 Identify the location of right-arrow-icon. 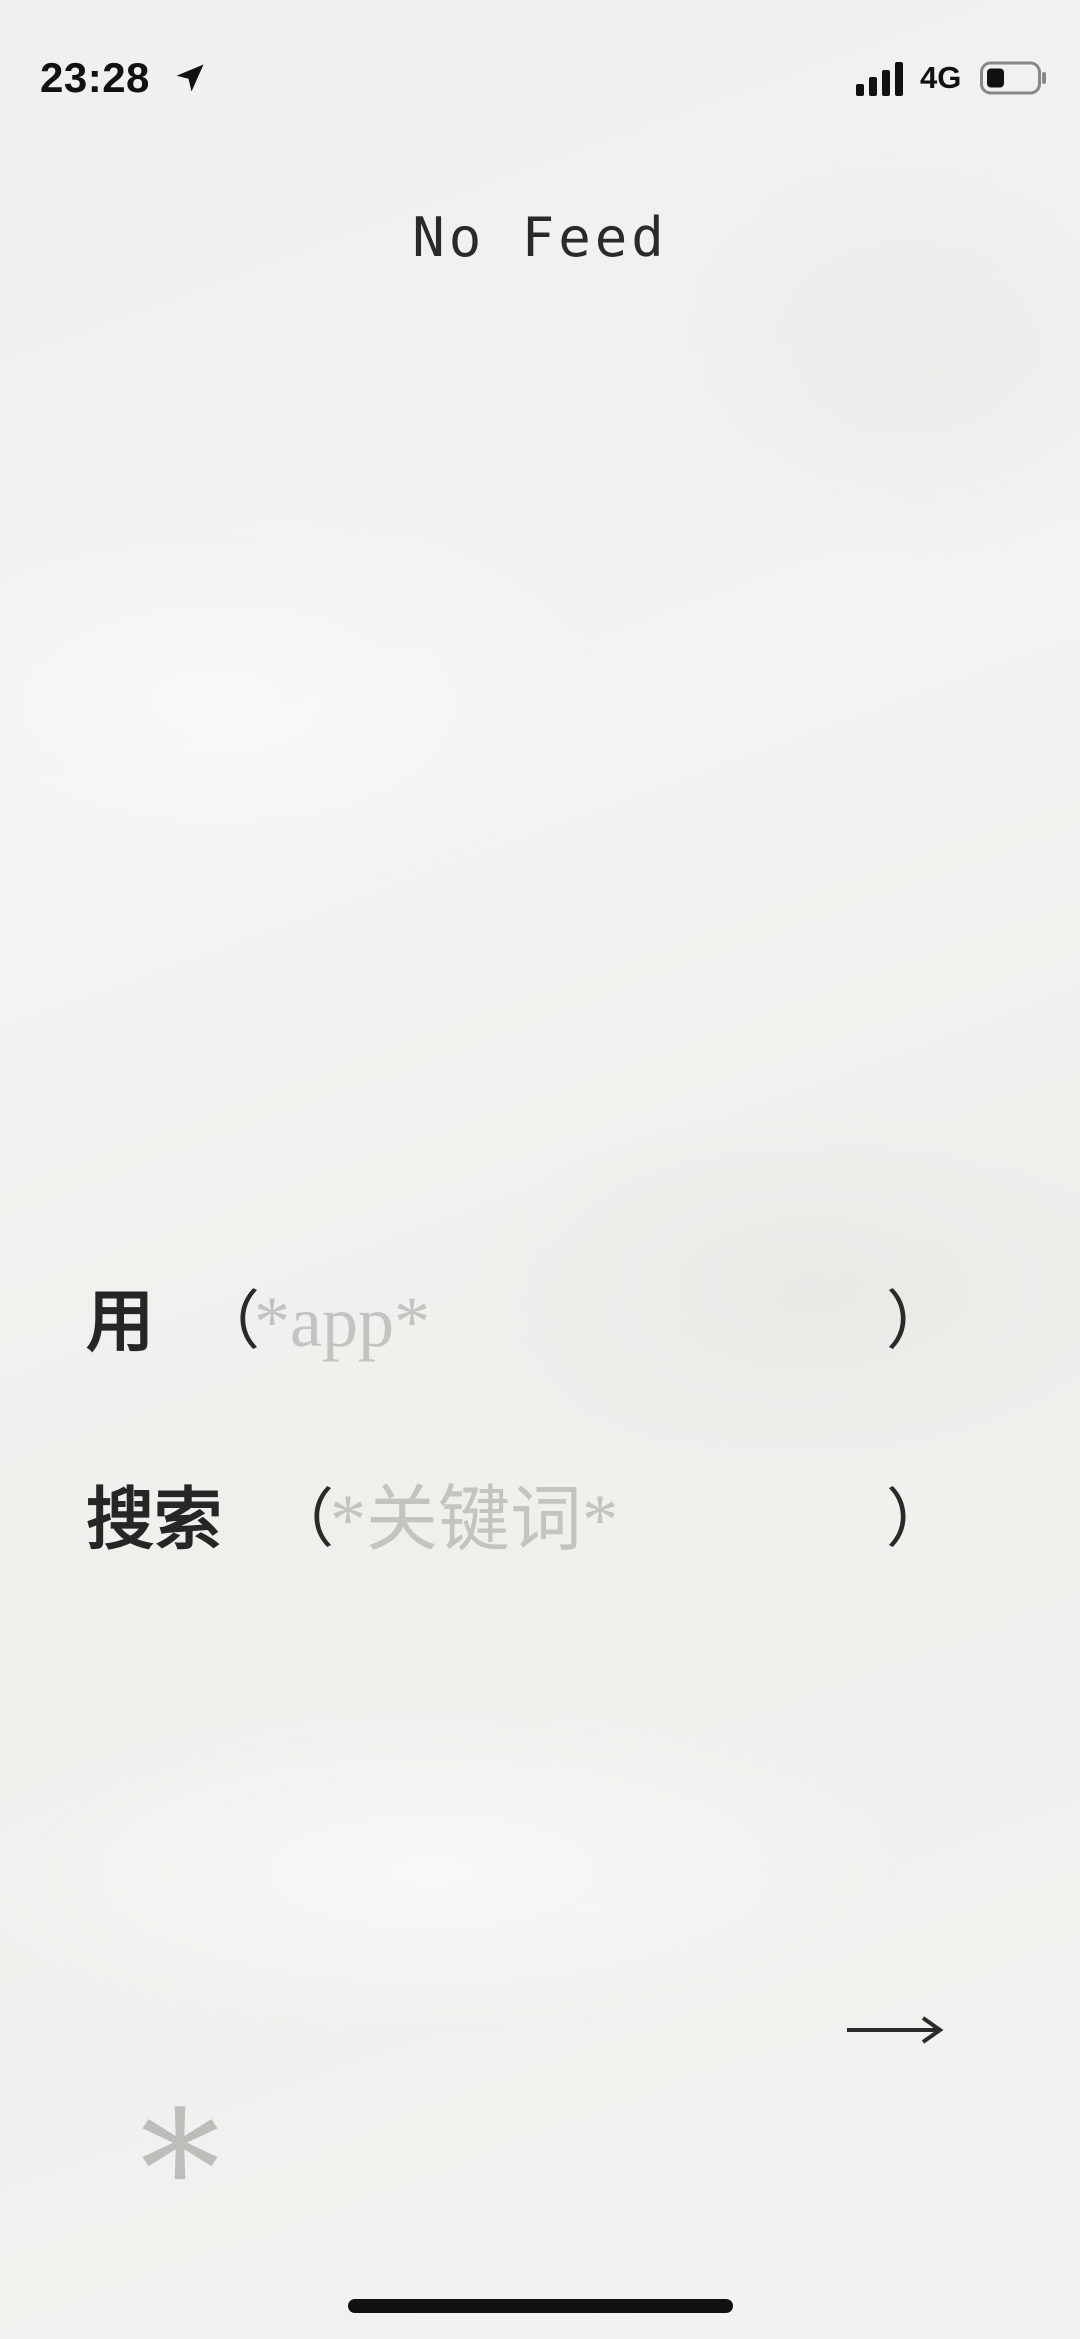
(895, 2030).